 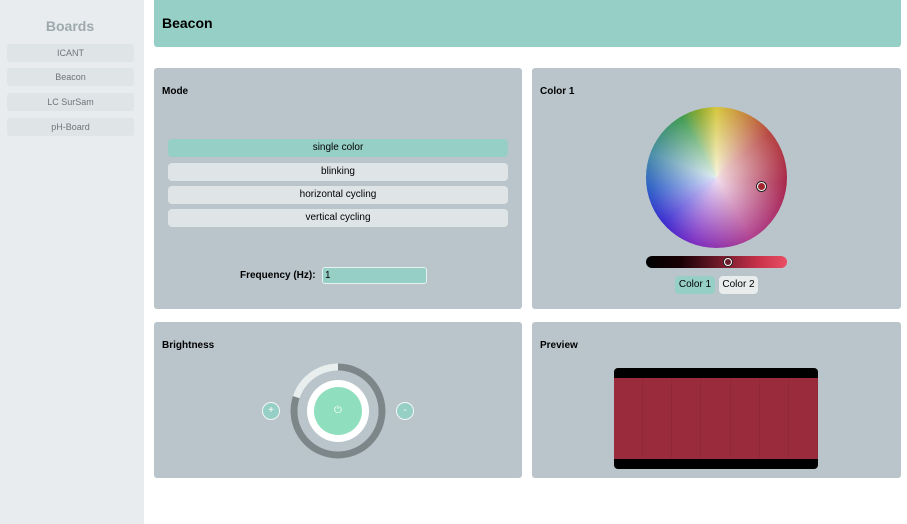 I want to click on brightness-panel: Brightness + ⏻ -, so click(x=338, y=400).